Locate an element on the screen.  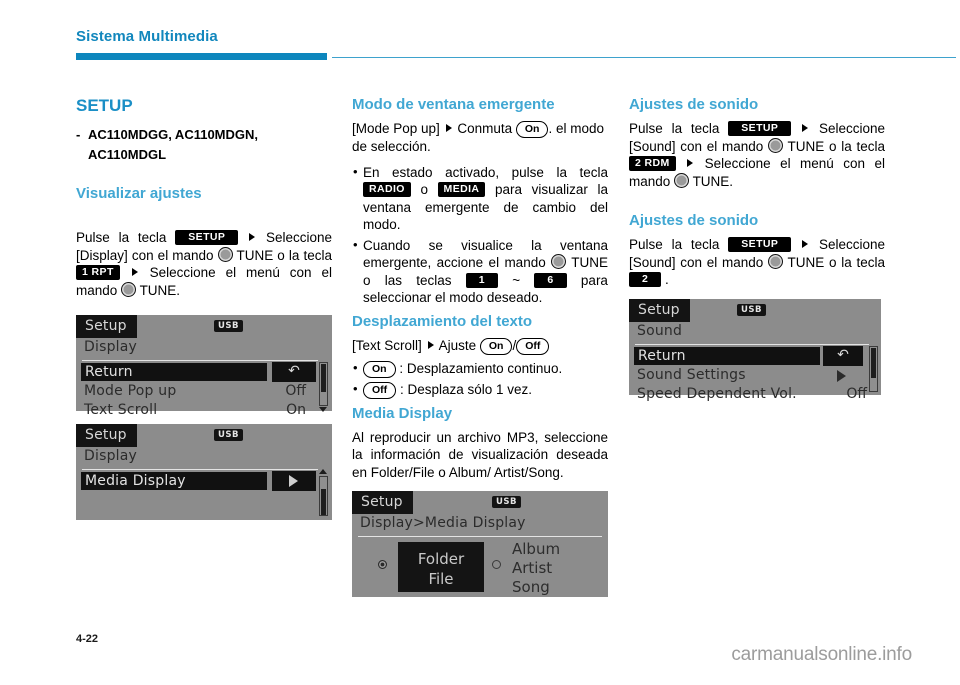
lcd-row-speed-dependent-vol: Speed Dependent Vol. is located at coordinates (717, 394).